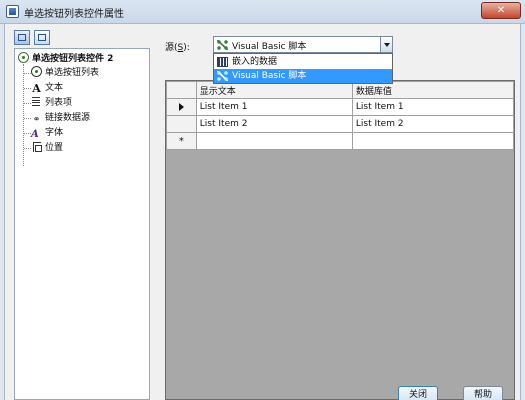 This screenshot has height=400, width=525. I want to click on expand-view-icon, so click(22, 37).